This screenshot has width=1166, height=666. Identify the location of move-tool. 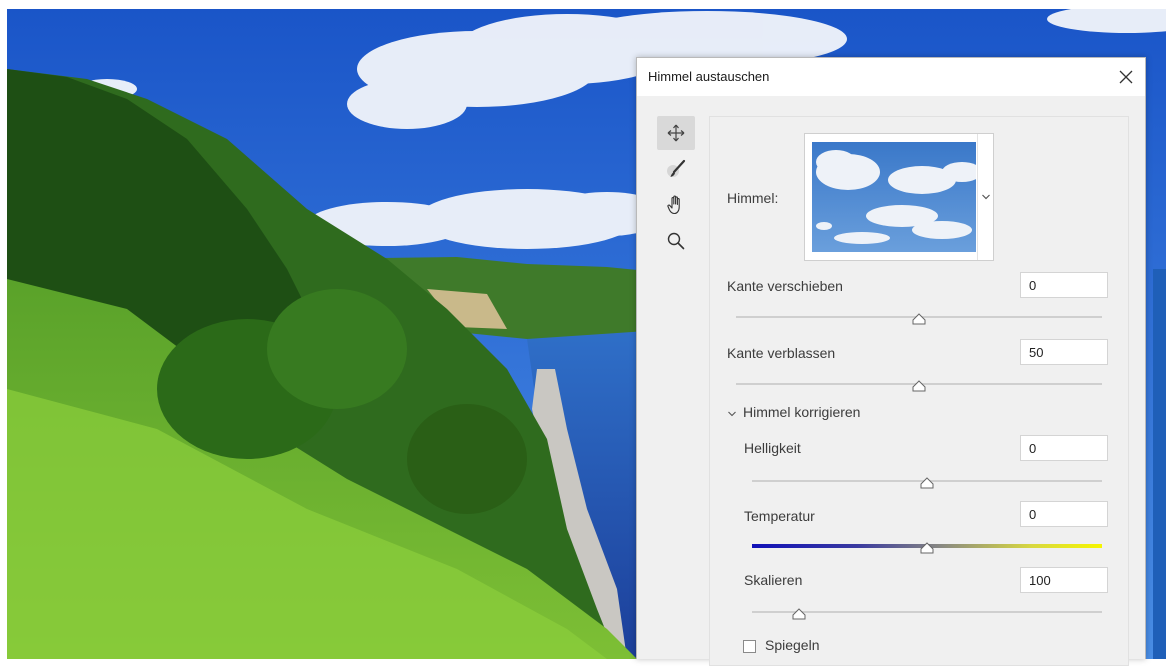
(676, 133).